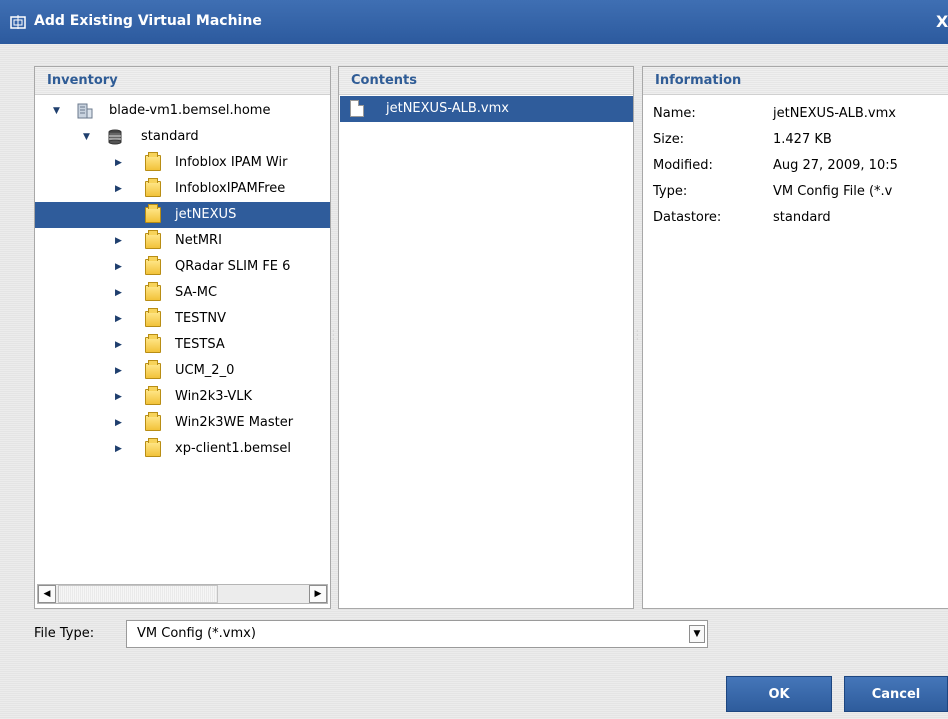 The image size is (948, 719). Describe the element at coordinates (214, 396) in the screenshot. I see `folder-label: Win2k3-VLK` at that location.